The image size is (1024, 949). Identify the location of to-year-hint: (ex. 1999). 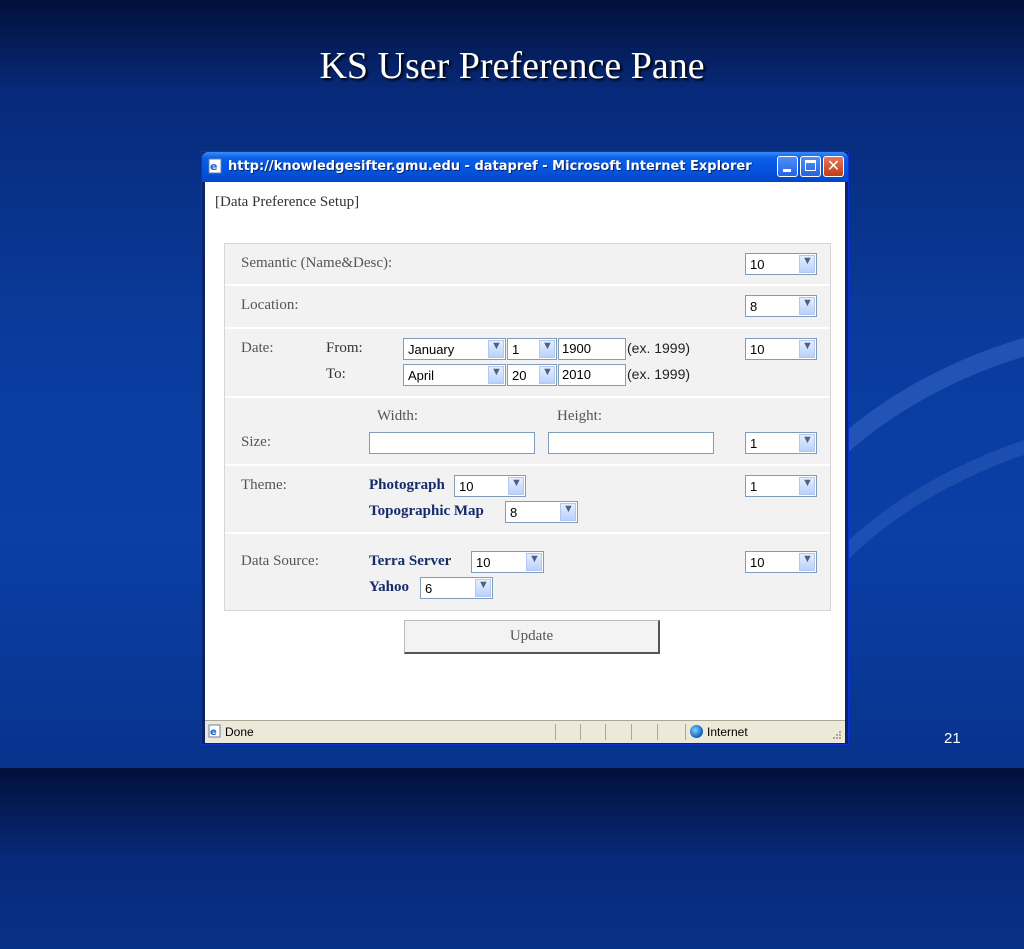
(659, 374).